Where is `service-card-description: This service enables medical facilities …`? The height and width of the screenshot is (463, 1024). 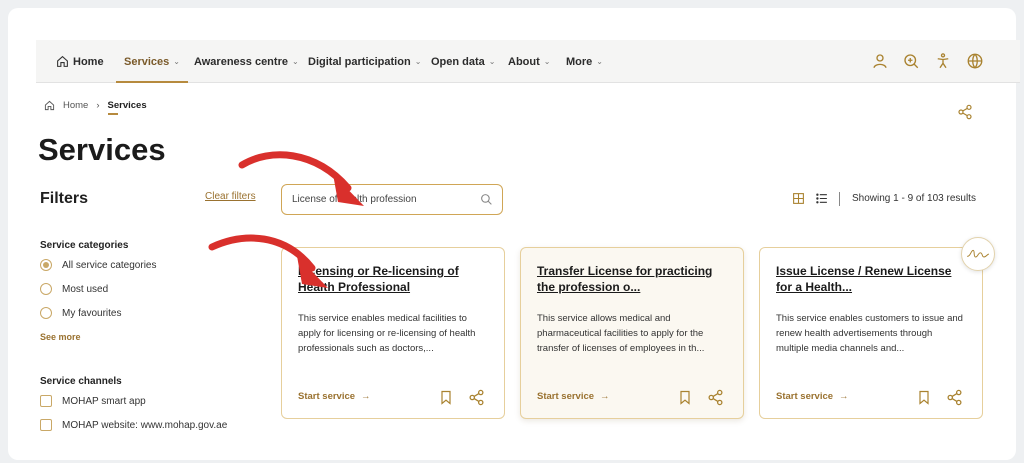
service-card-description: This service enables medical facilities … is located at coordinates (387, 333).